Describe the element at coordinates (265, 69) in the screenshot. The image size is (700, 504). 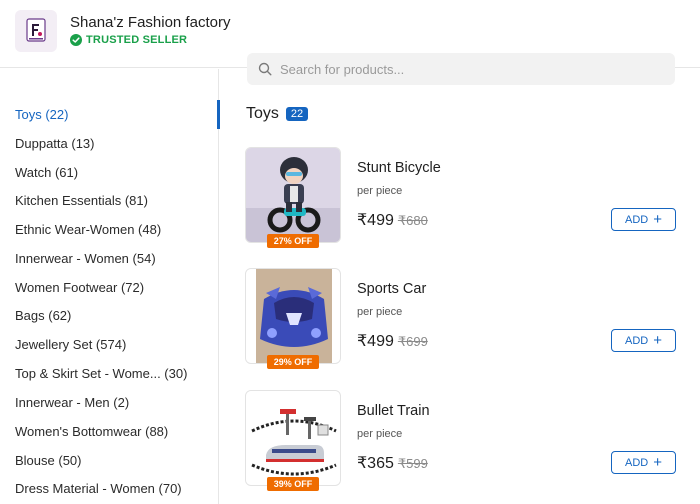
I see `search-icon` at that location.